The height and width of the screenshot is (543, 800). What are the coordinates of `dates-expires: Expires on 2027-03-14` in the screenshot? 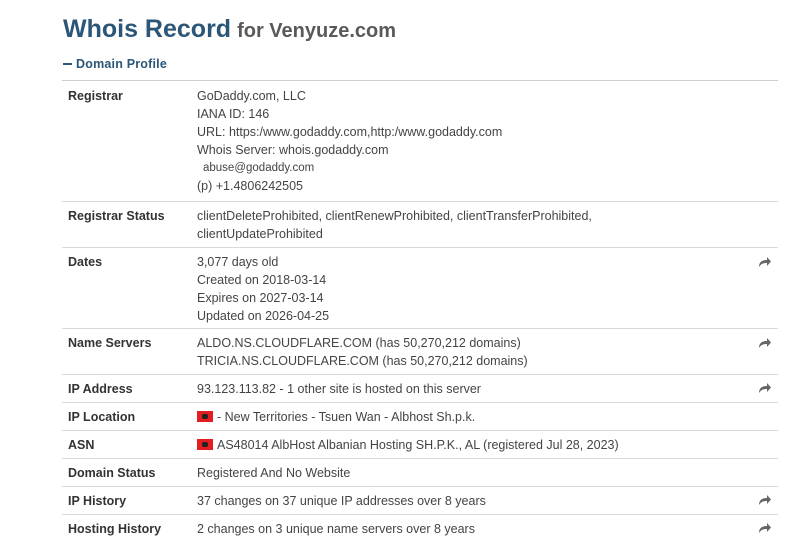 It's located at (260, 298).